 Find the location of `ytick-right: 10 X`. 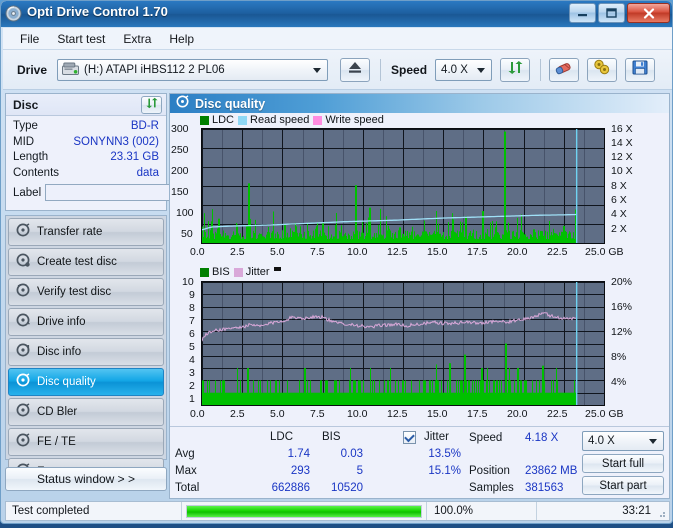

ytick-right: 10 X is located at coordinates (622, 171).